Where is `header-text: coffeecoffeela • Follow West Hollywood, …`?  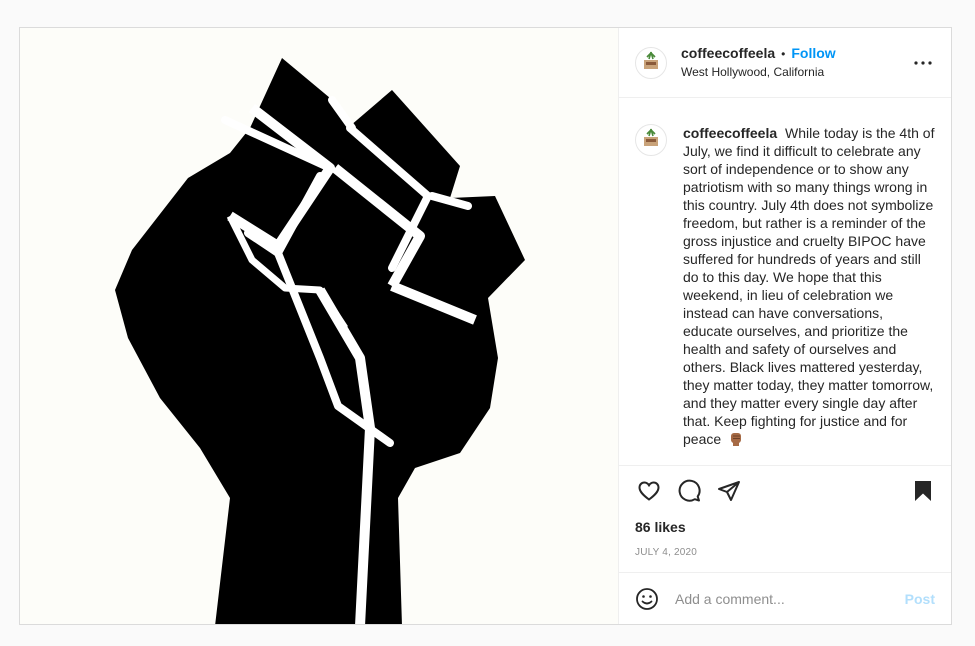 header-text: coffeecoffeela • Follow West Hollywood, … is located at coordinates (758, 62).